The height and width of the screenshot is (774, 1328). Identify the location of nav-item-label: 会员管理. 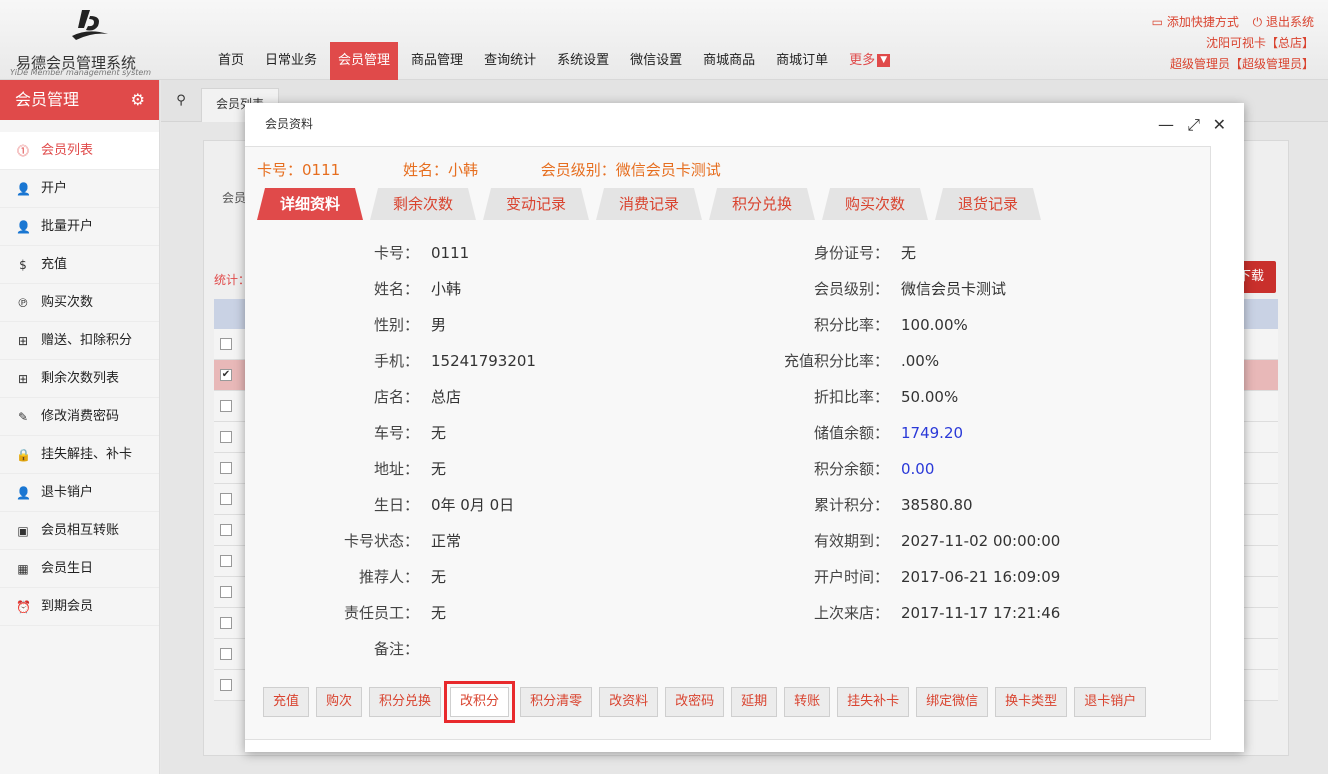
(364, 60).